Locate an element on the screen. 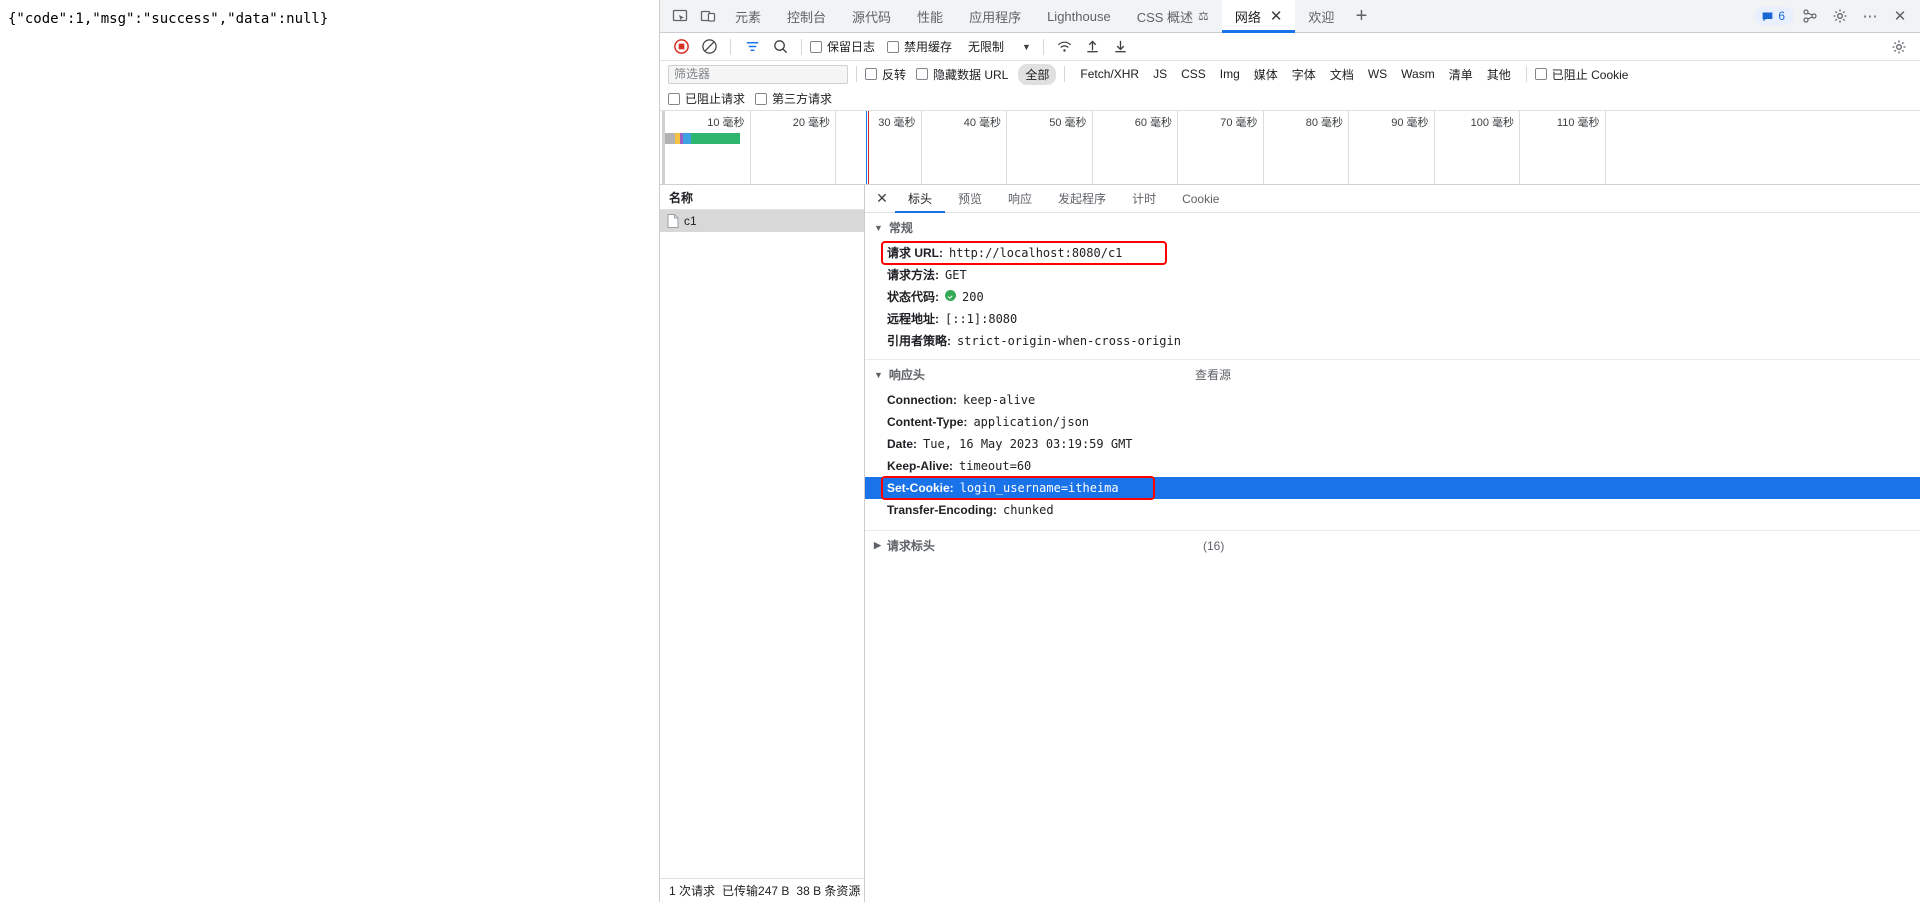 This screenshot has width=1920, height=902. filter-type-css: CSS is located at coordinates (1193, 74).